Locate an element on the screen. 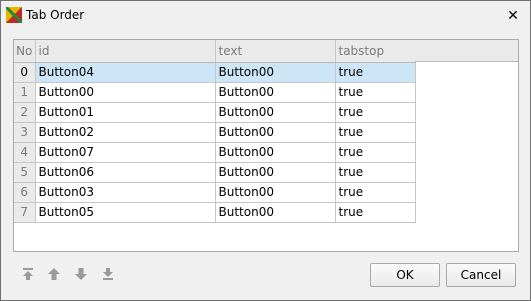 The width and height of the screenshot is (531, 301). table-row: 0 Button04 Button00 true is located at coordinates (215, 72).